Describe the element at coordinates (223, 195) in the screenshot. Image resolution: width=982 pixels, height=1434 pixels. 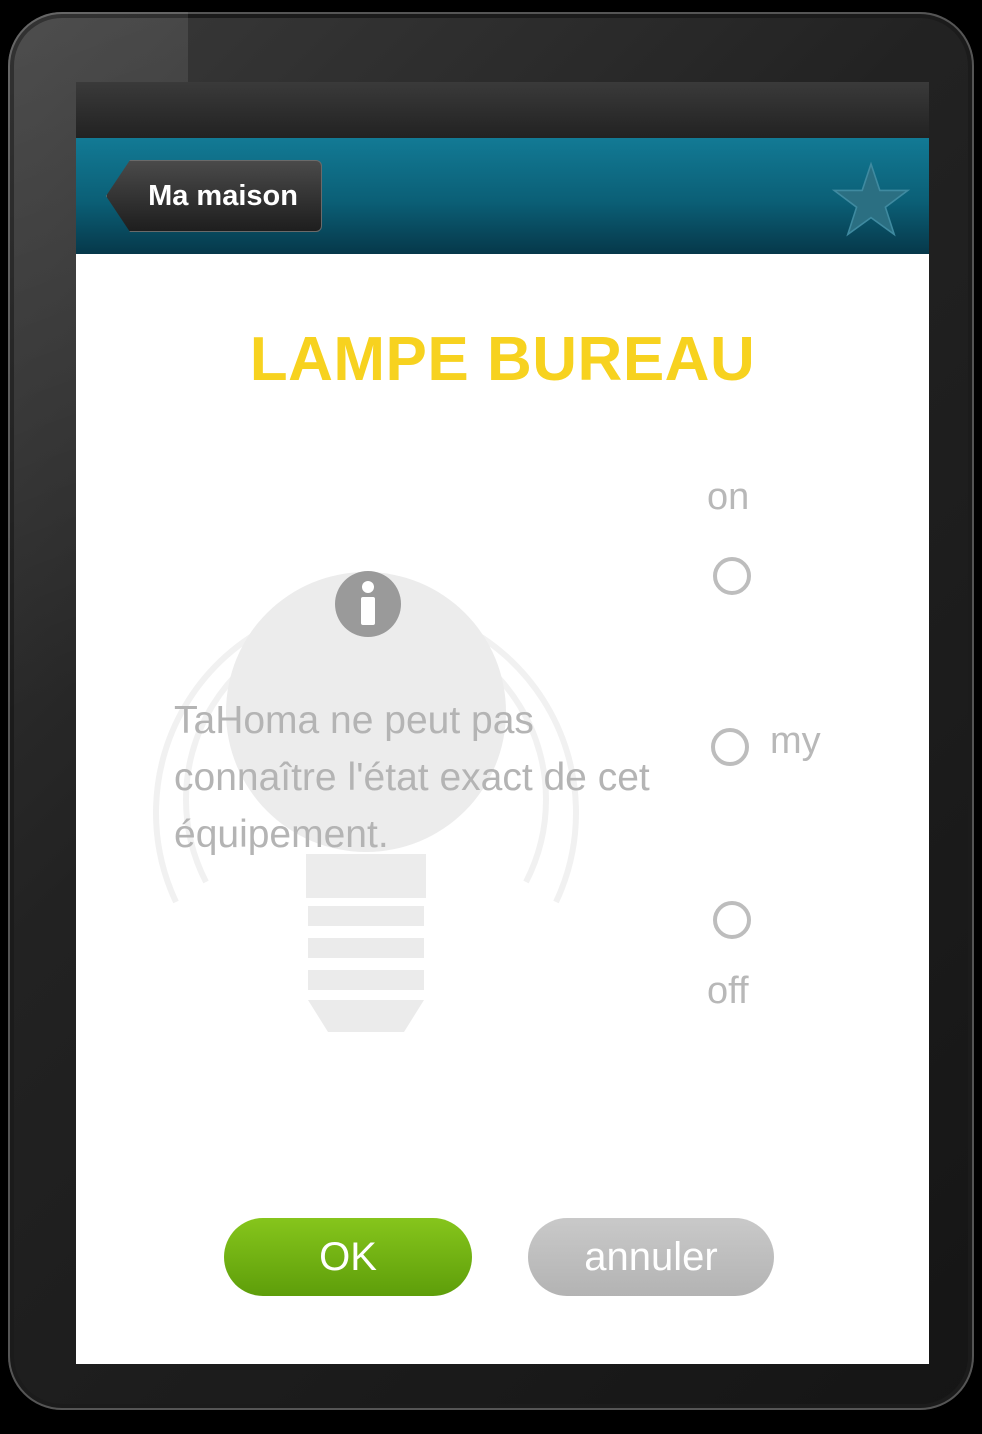
I see `back-button-label: Ma maison` at that location.